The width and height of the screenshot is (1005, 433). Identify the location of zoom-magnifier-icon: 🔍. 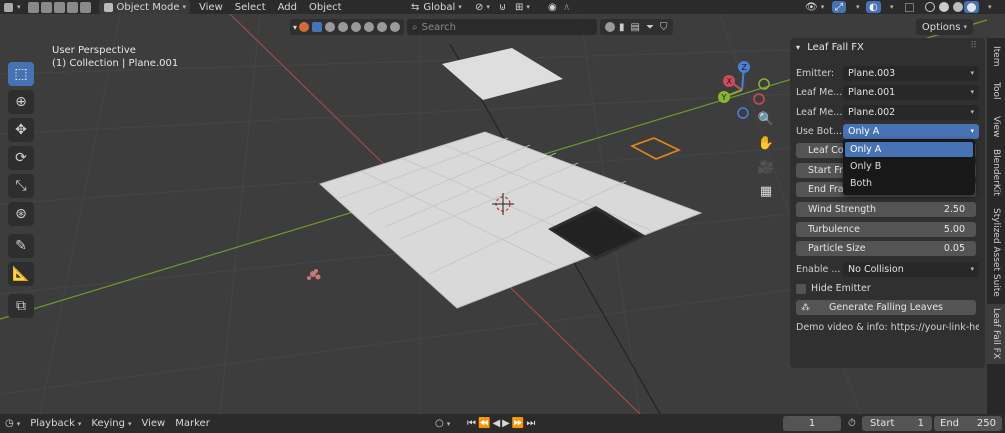
(766, 119).